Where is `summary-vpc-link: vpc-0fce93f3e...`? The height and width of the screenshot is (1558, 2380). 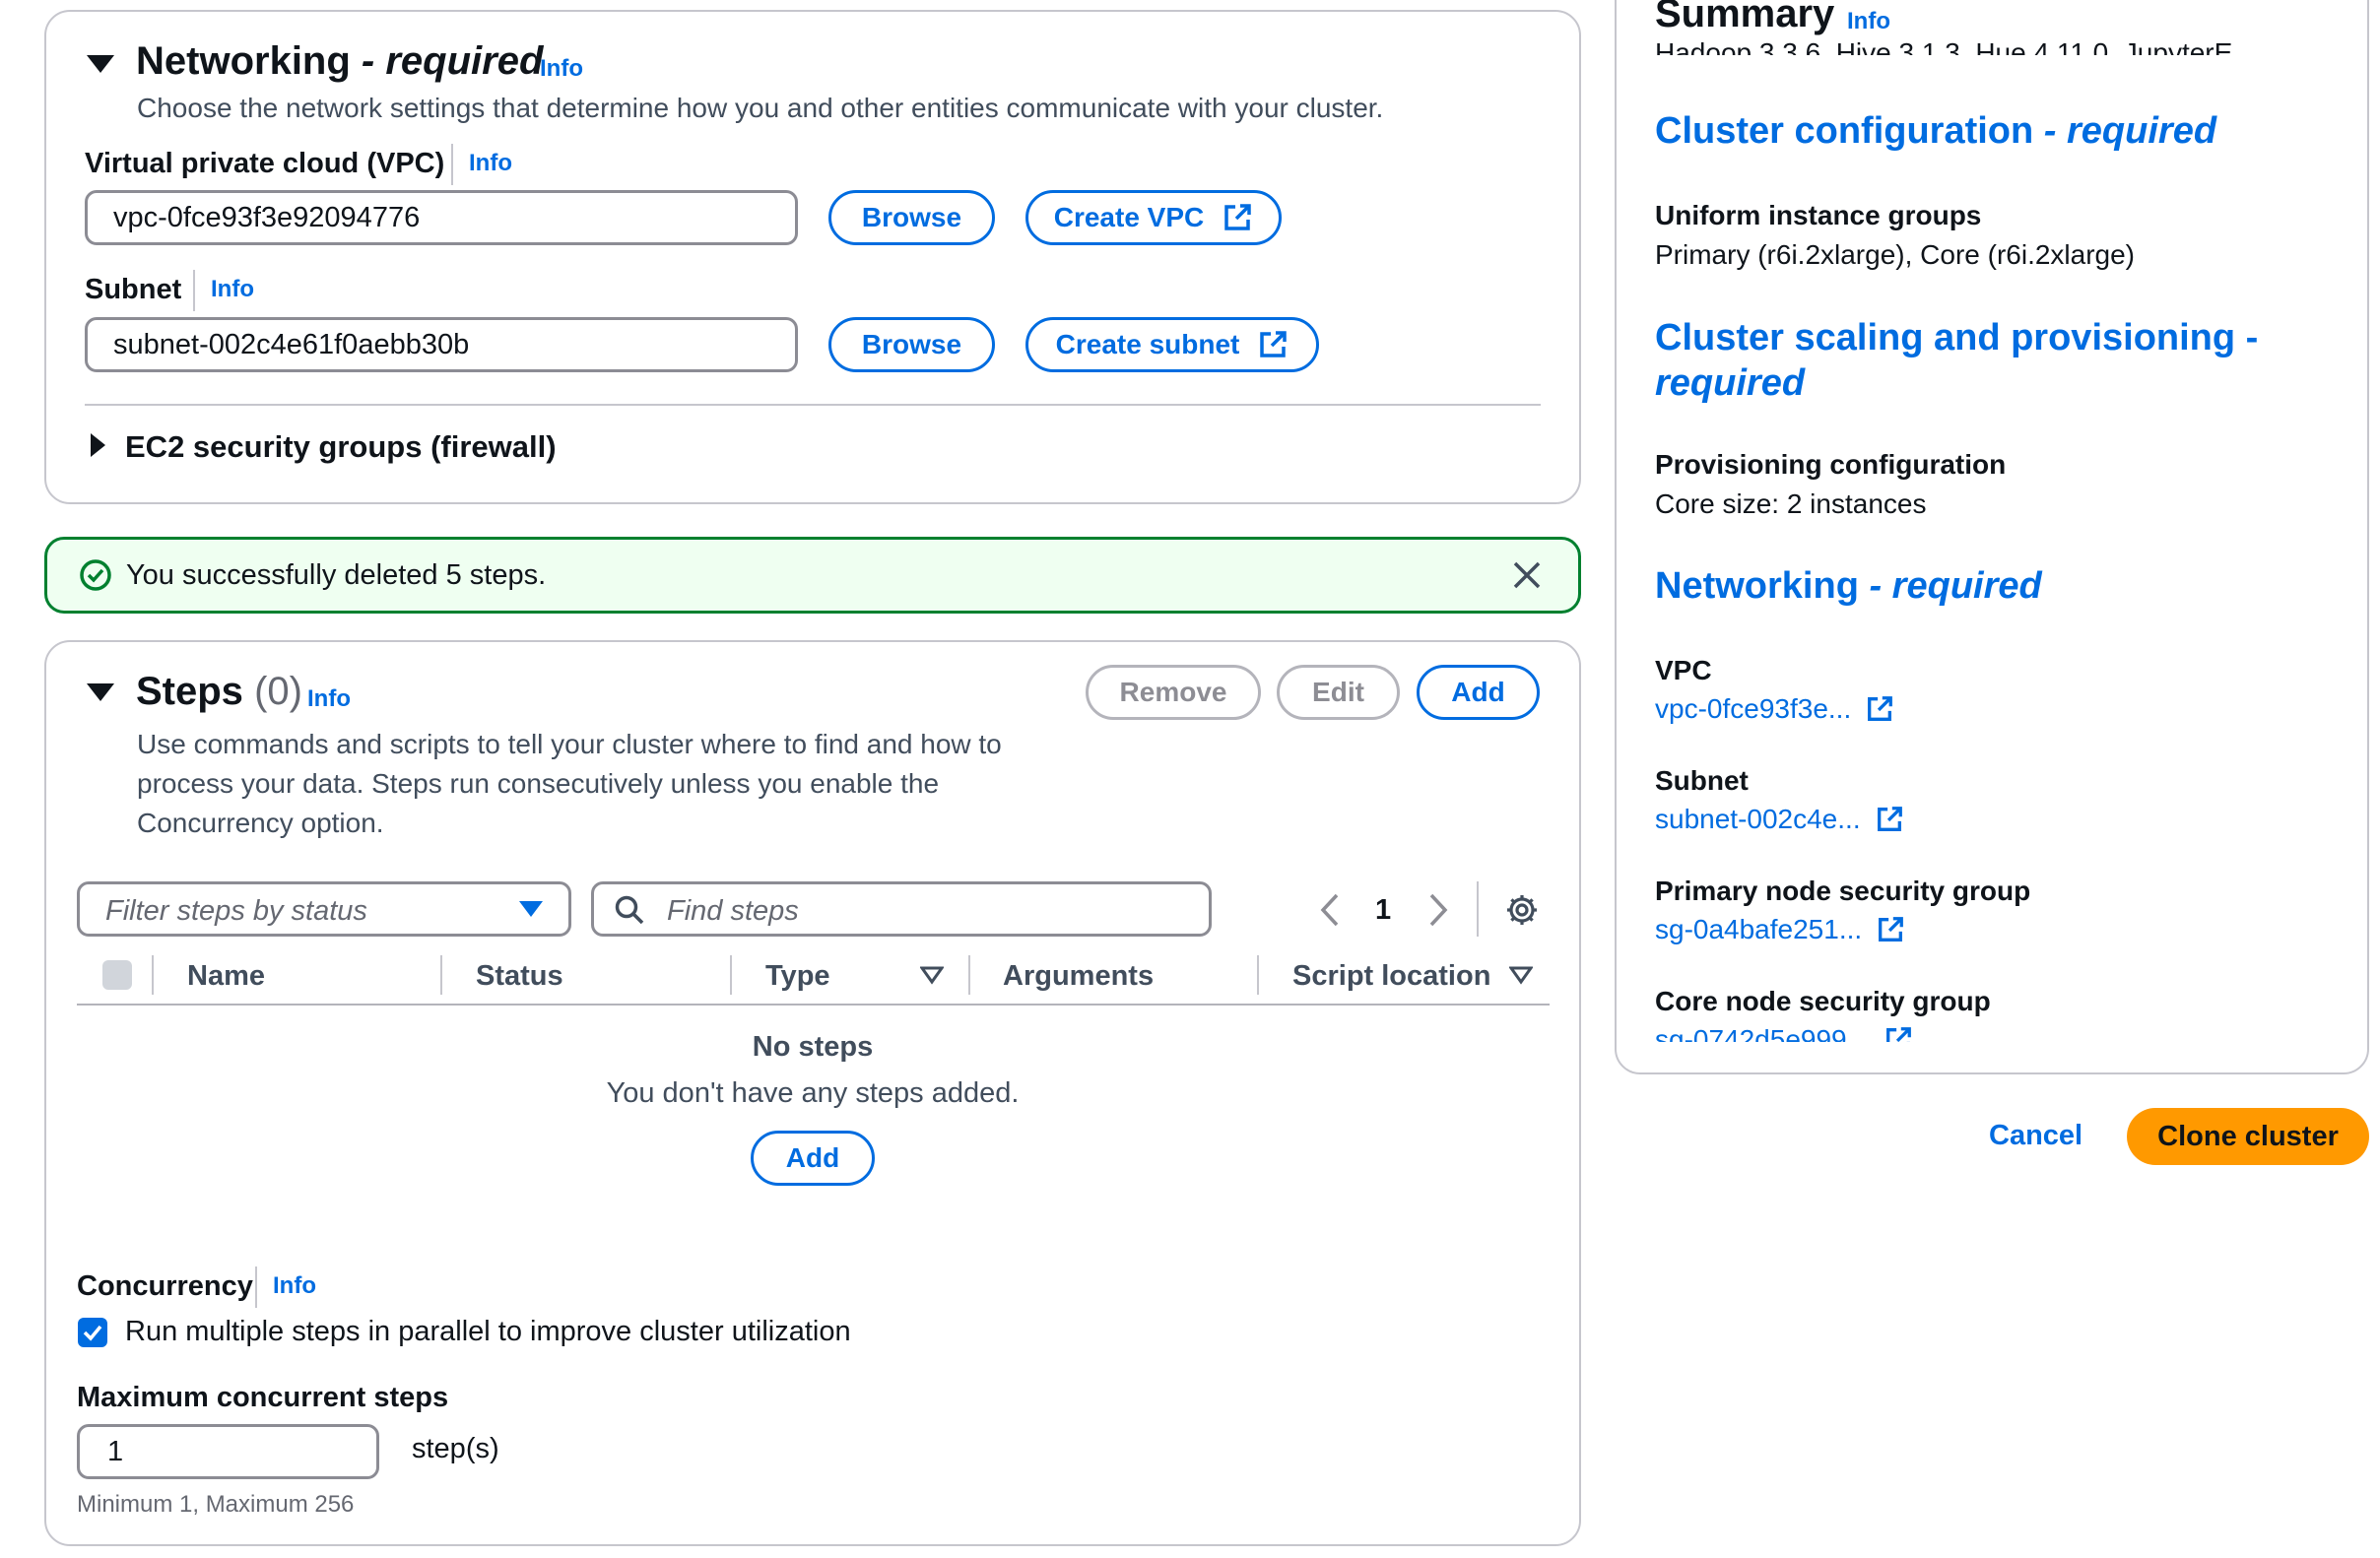
summary-vpc-link: vpc-0fce93f3e... is located at coordinates (1774, 709).